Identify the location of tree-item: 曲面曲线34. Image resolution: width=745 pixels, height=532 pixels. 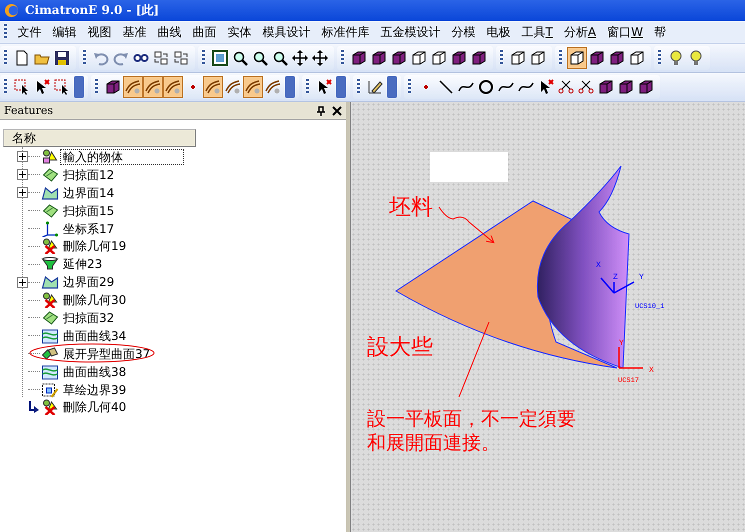
(95, 336).